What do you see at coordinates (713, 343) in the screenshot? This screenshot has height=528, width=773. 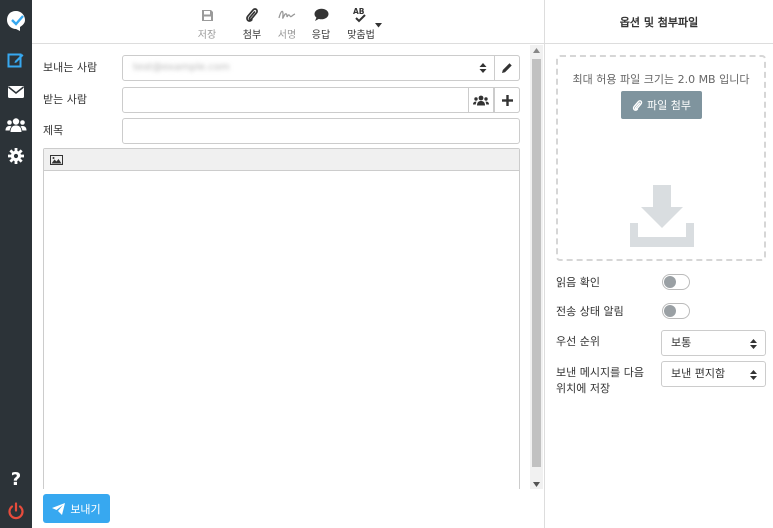 I see `priority-select: 보통` at bounding box center [713, 343].